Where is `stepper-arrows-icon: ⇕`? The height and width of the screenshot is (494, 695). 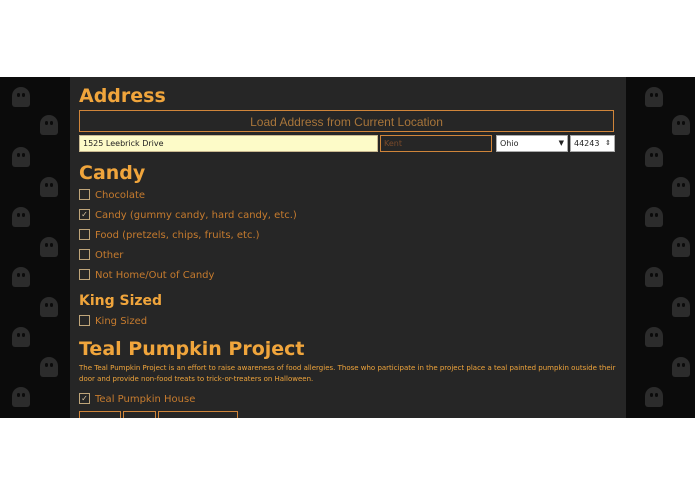
stepper-arrows-icon: ⇕ is located at coordinates (608, 143).